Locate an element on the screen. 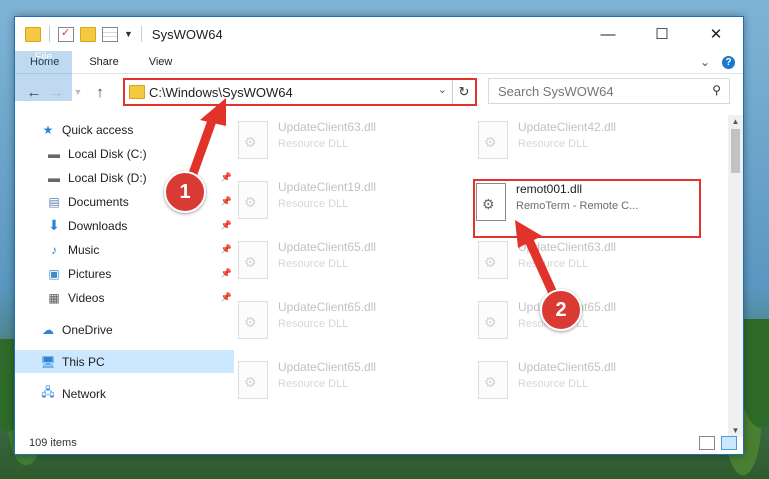  status-bar: 109 items is located at coordinates (379, 443).